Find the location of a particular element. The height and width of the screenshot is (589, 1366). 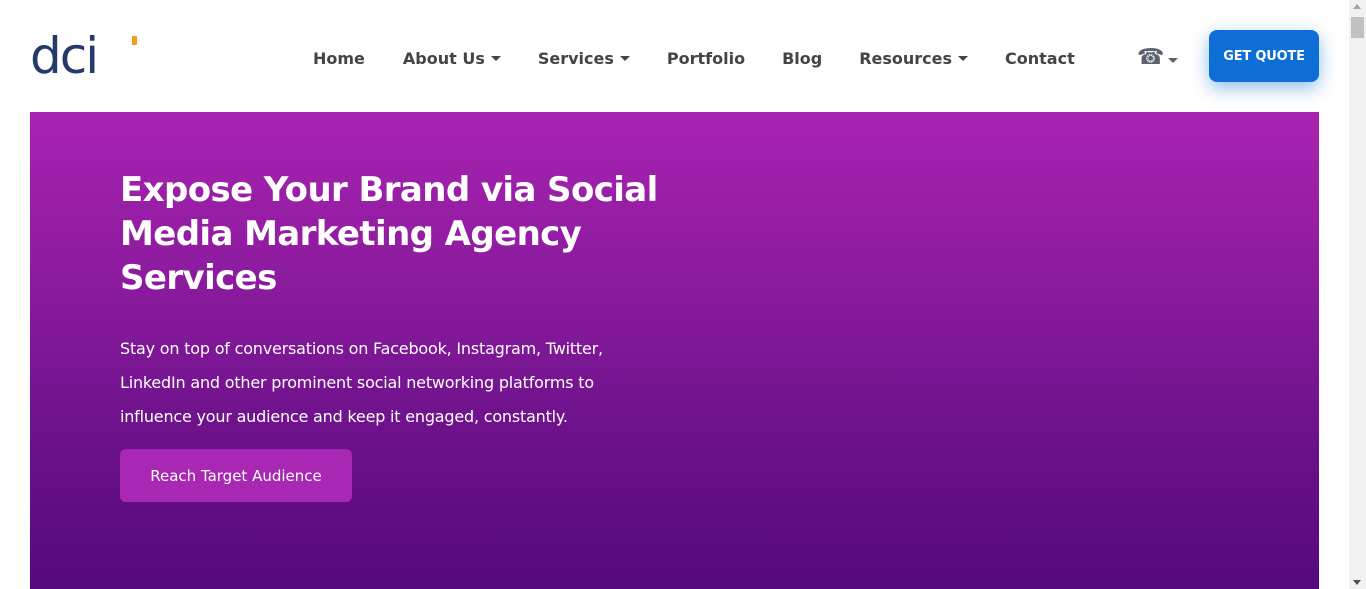

logo-accent-dot is located at coordinates (134, 40).